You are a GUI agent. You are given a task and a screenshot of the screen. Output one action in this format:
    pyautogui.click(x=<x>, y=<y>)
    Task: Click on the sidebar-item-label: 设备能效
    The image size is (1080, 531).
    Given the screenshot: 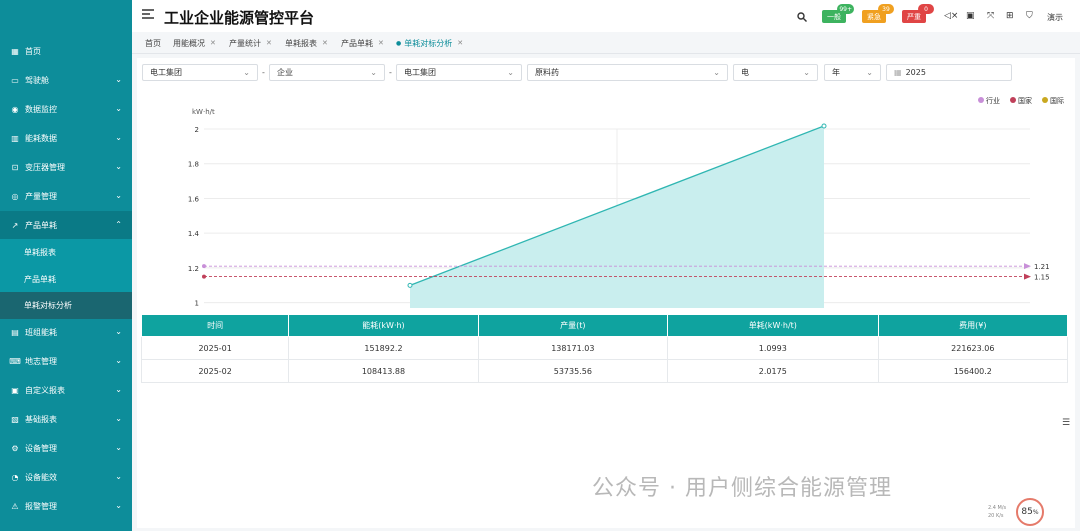 What is the action you would take?
    pyautogui.click(x=41, y=477)
    